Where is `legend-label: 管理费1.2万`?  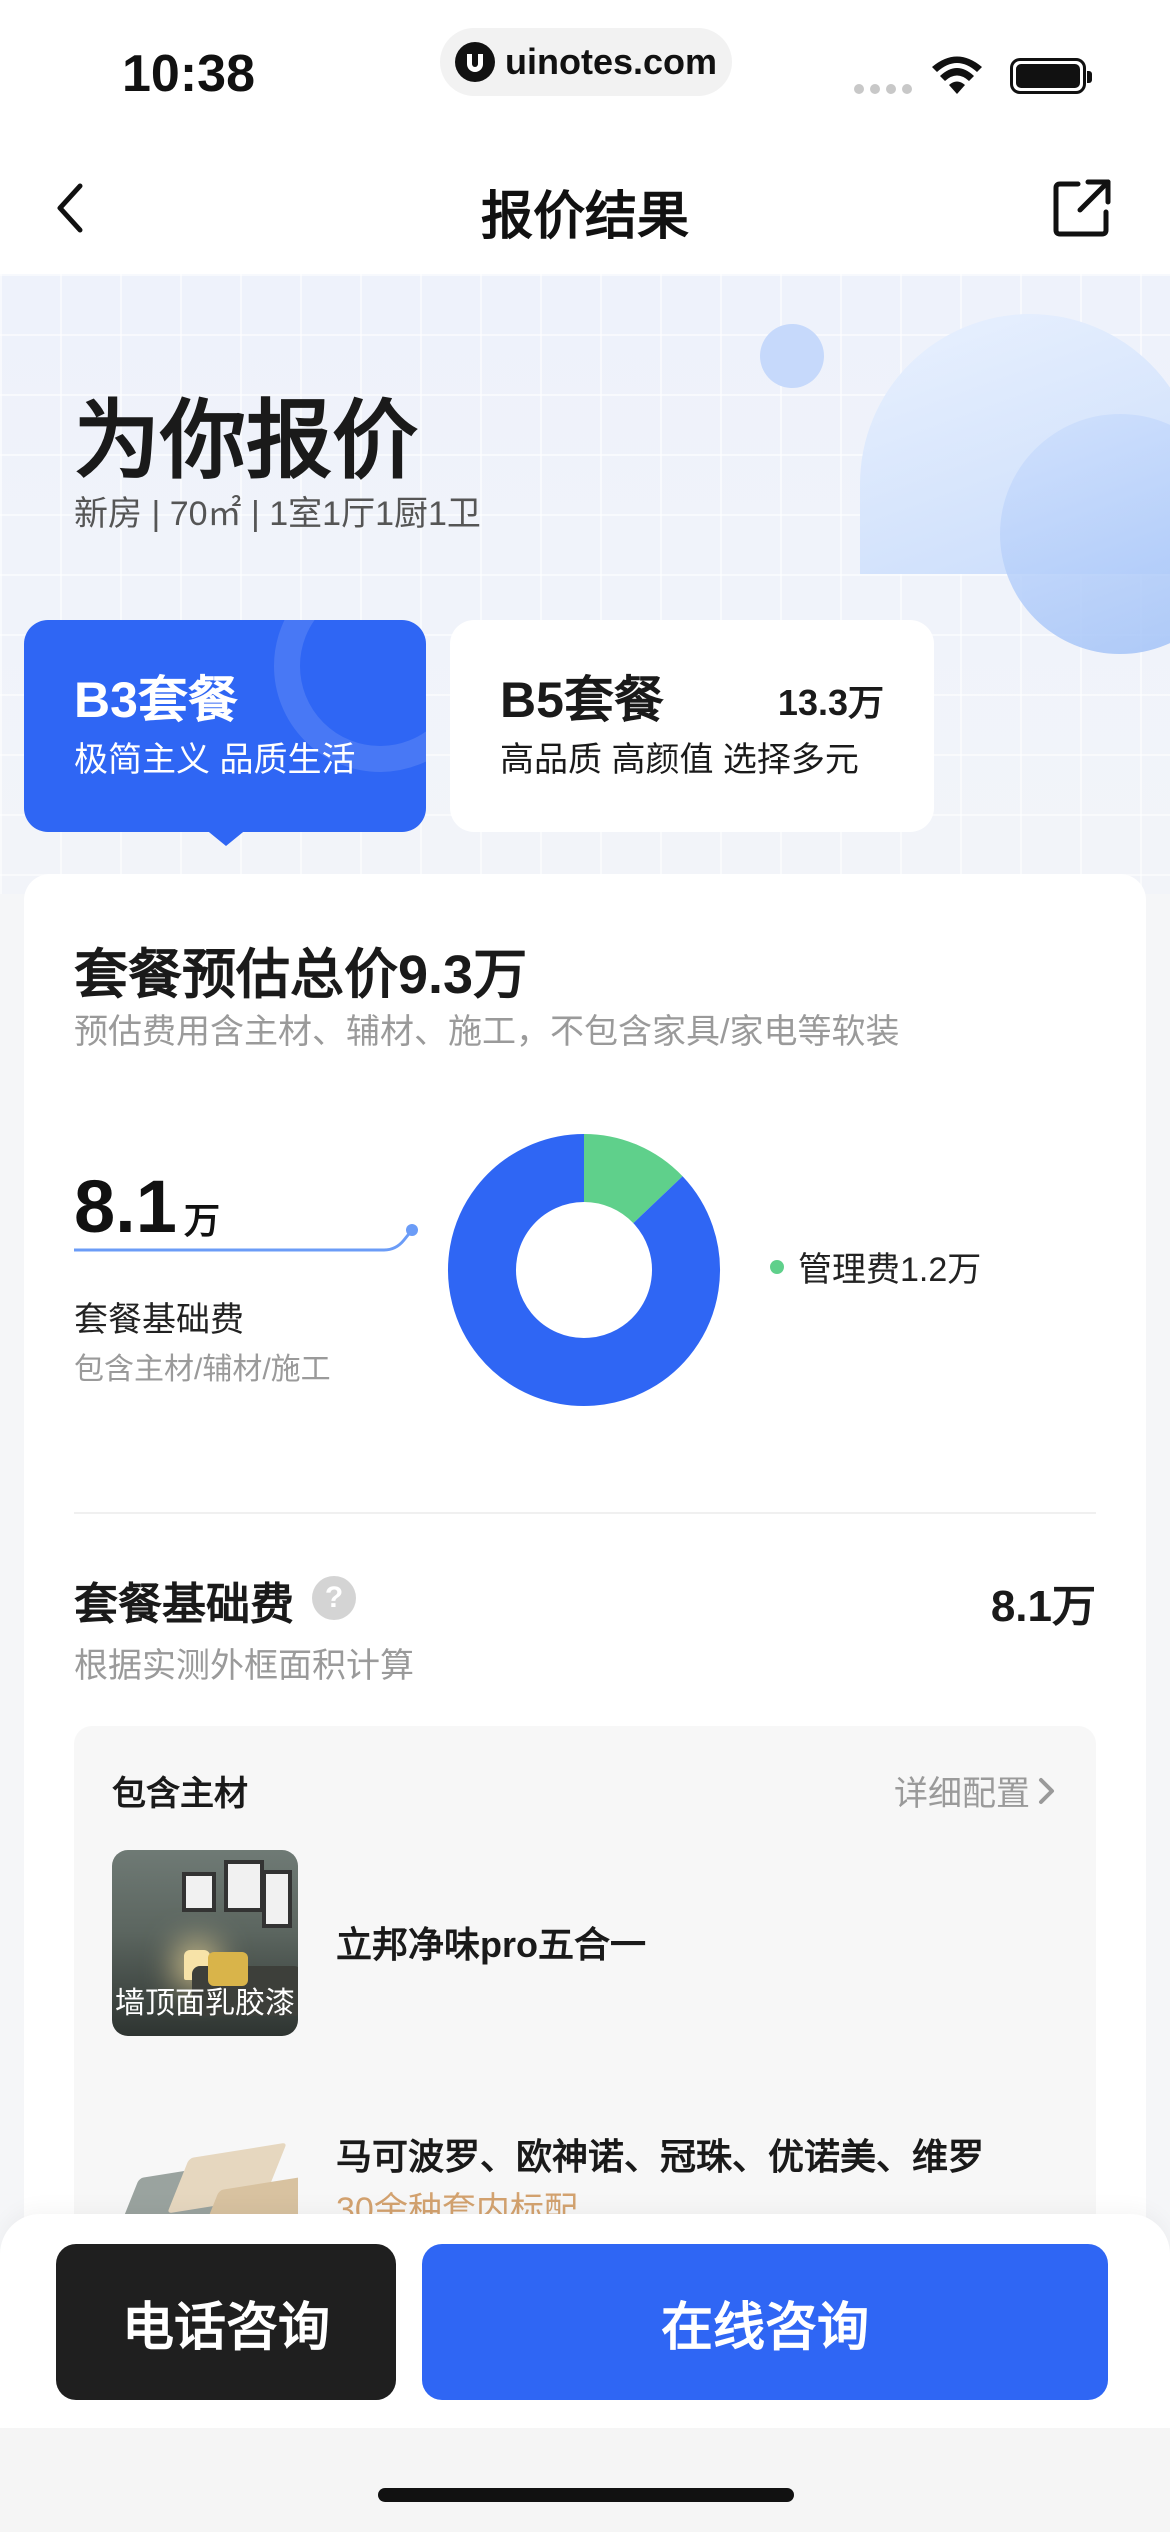
legend-label: 管理费1.2万 is located at coordinates (890, 1270).